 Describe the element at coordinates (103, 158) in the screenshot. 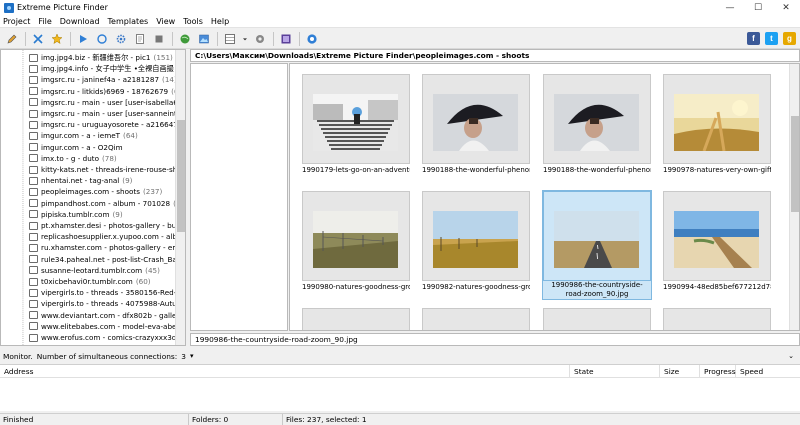

I see `tree-item: imx.to - g - duto (78)` at that location.